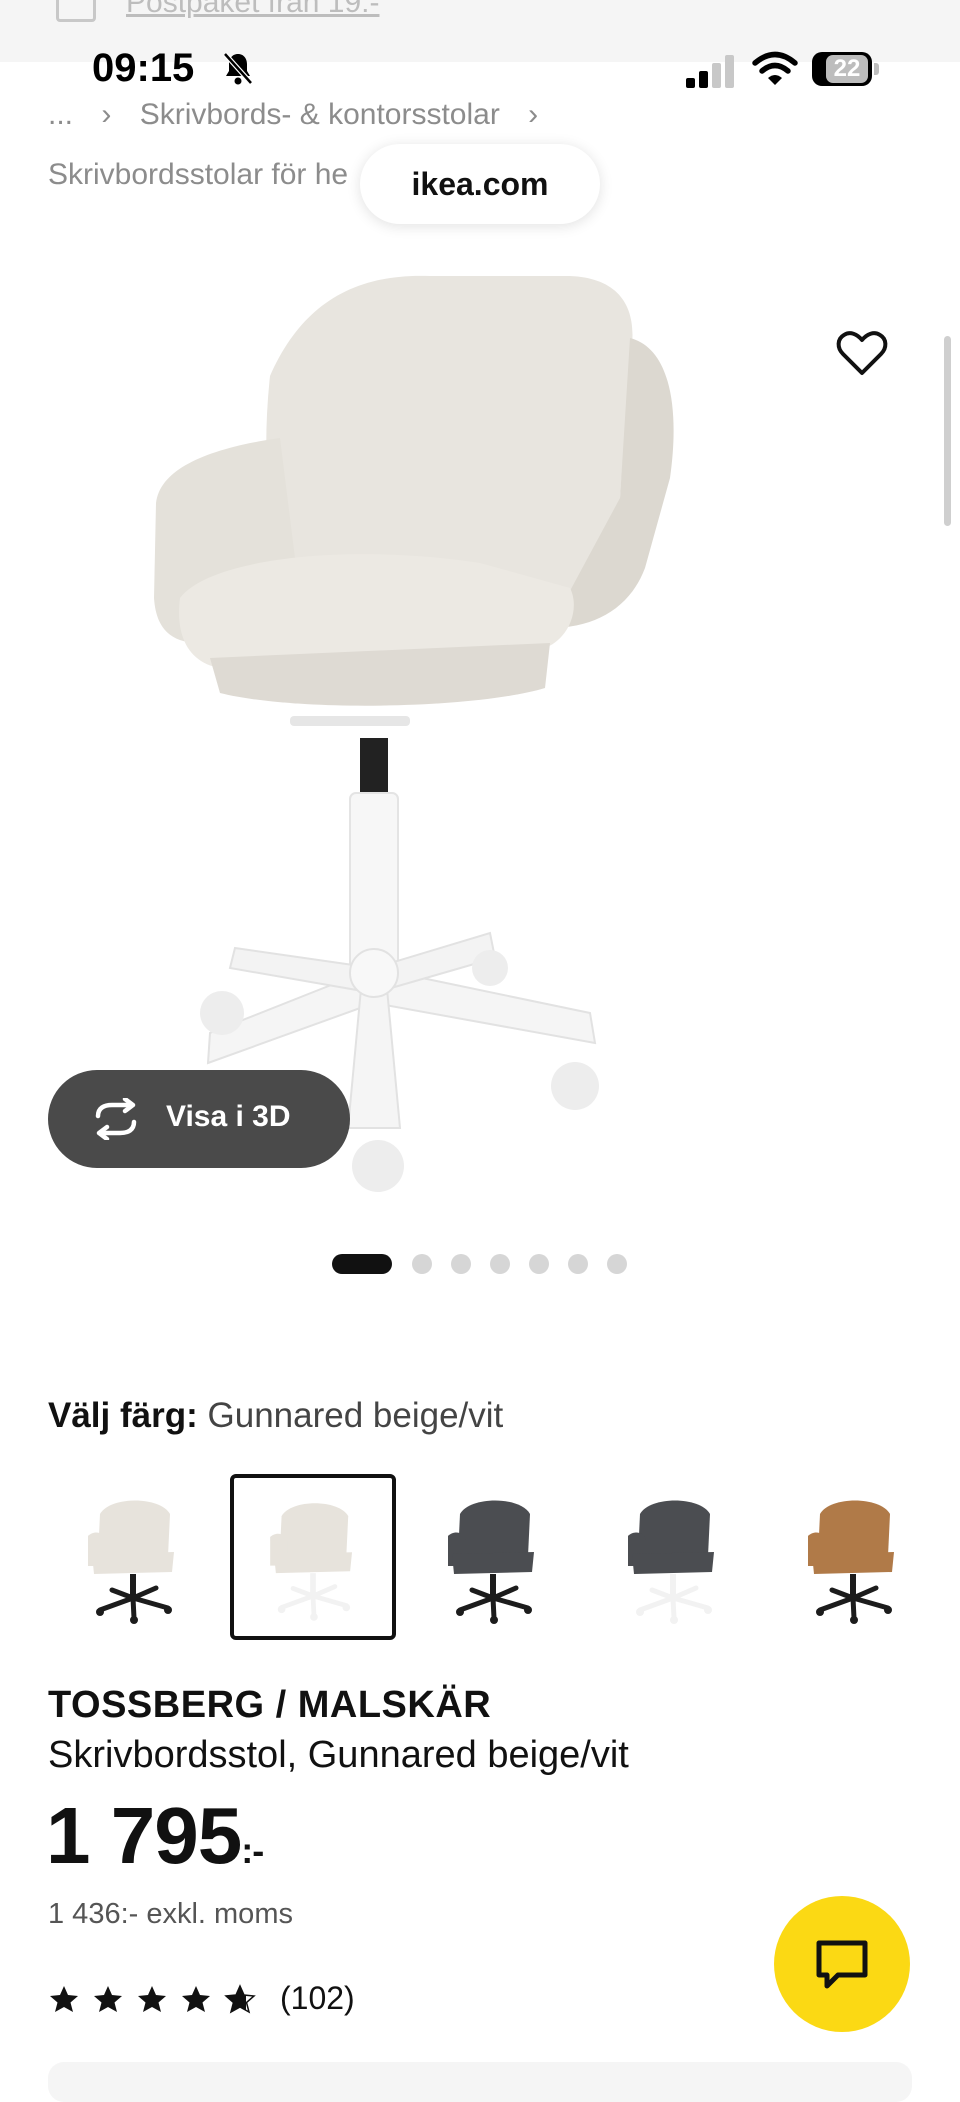 The height and width of the screenshot is (2102, 960). I want to click on battery-icon: 22, so click(846, 69).